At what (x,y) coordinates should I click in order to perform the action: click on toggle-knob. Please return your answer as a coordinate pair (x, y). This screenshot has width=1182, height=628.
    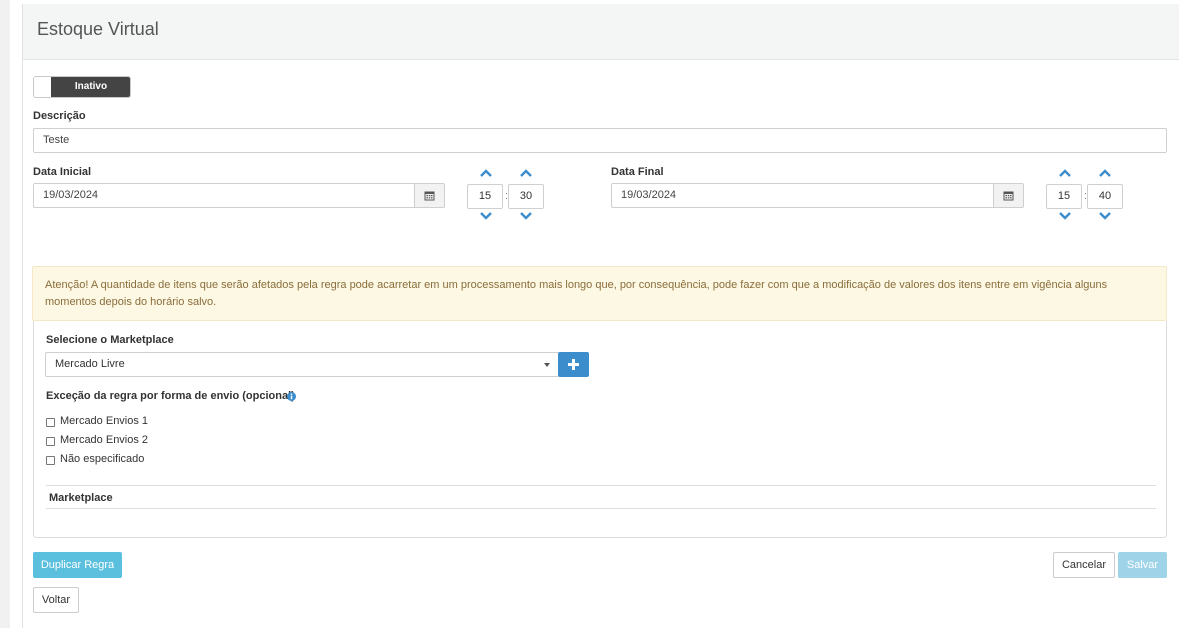
    Looking at the image, I should click on (43, 87).